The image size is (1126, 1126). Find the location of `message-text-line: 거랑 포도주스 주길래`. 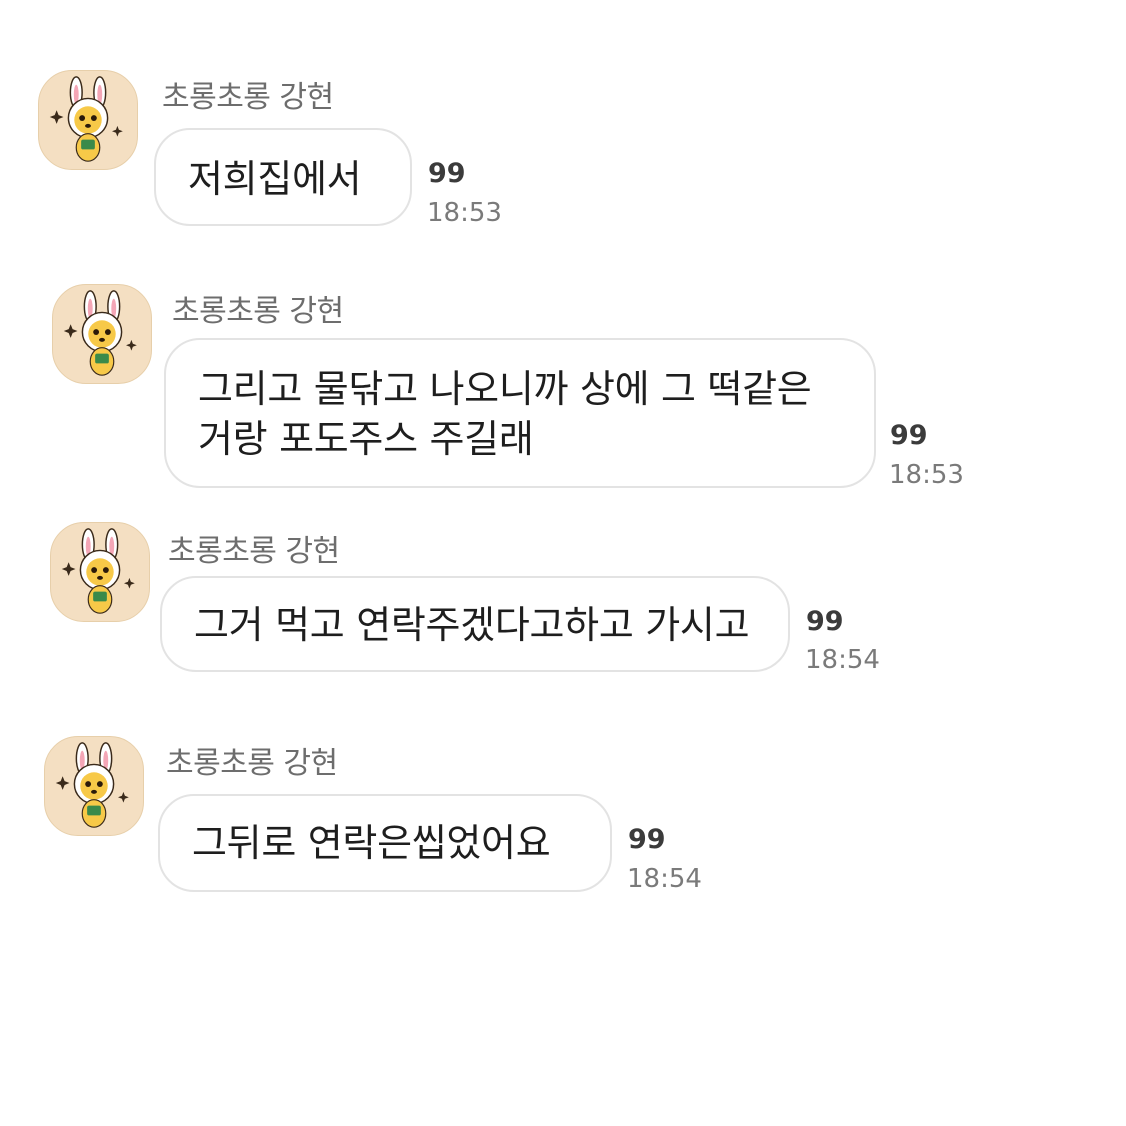

message-text-line: 거랑 포도주스 주길래 is located at coordinates (366, 439).